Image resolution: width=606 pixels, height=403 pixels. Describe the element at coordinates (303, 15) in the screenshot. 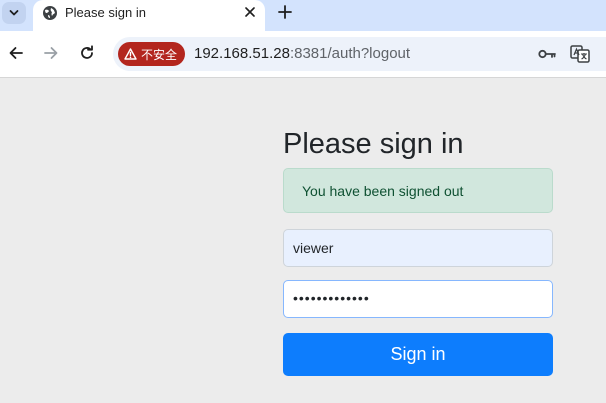

I see `tab-strip: Please sign in` at that location.